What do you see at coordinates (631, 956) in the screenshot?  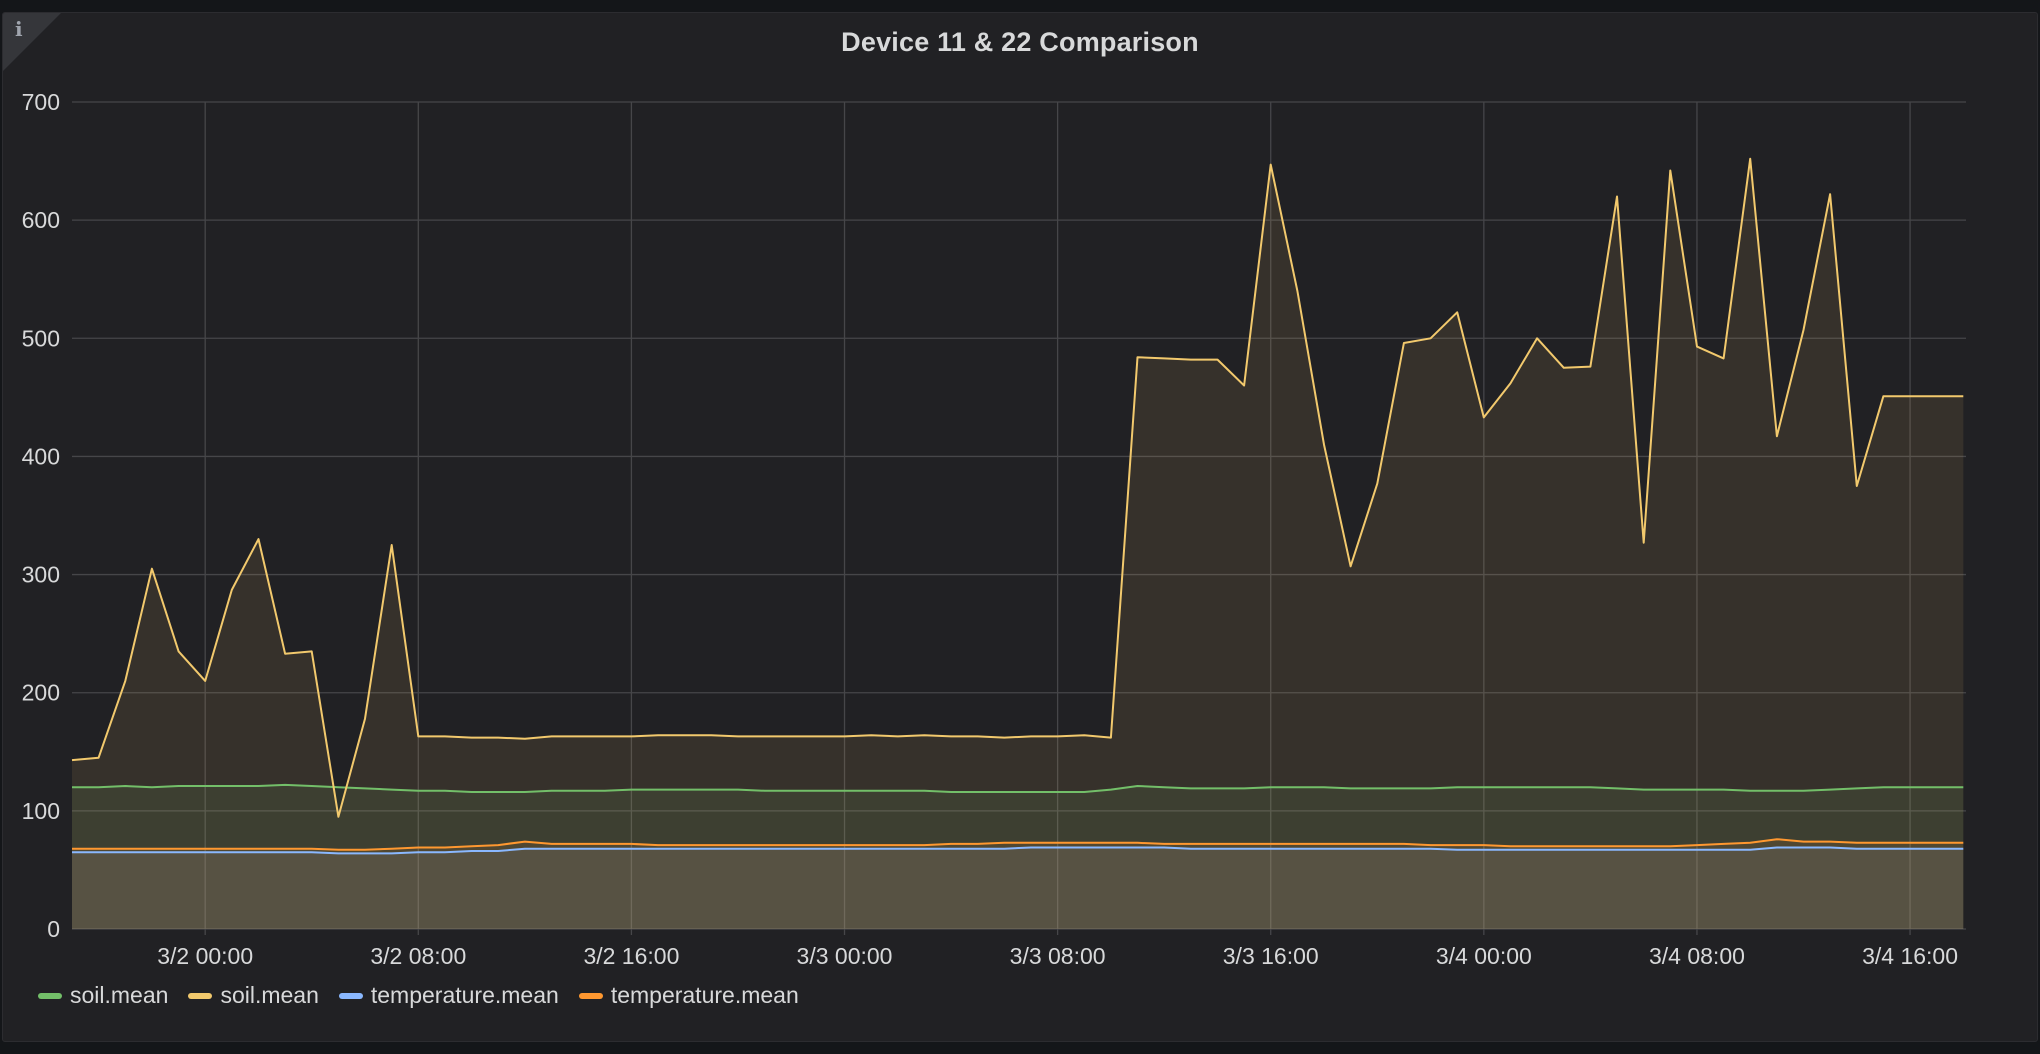 I see `x-tick-label: 3/2 16:00` at bounding box center [631, 956].